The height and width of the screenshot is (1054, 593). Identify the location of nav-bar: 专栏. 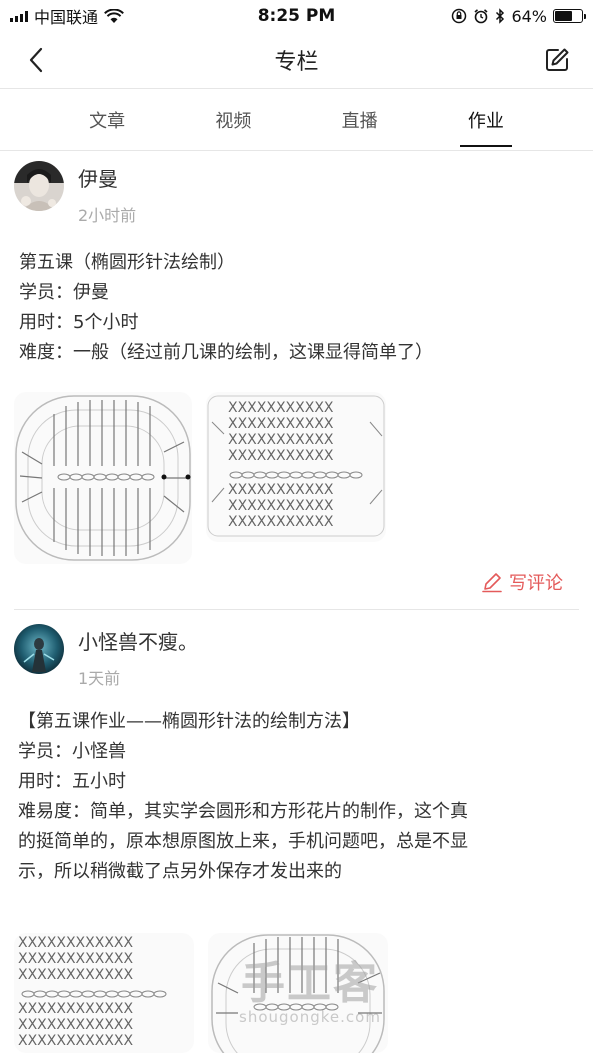
(296, 60).